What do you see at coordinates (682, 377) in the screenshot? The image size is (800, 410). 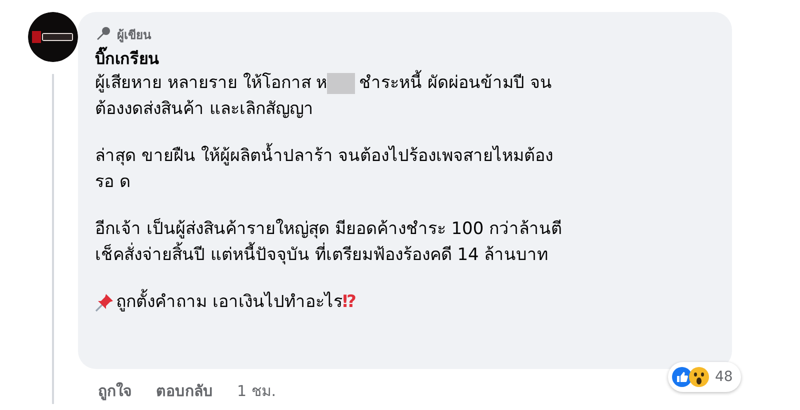 I see `like-icon` at bounding box center [682, 377].